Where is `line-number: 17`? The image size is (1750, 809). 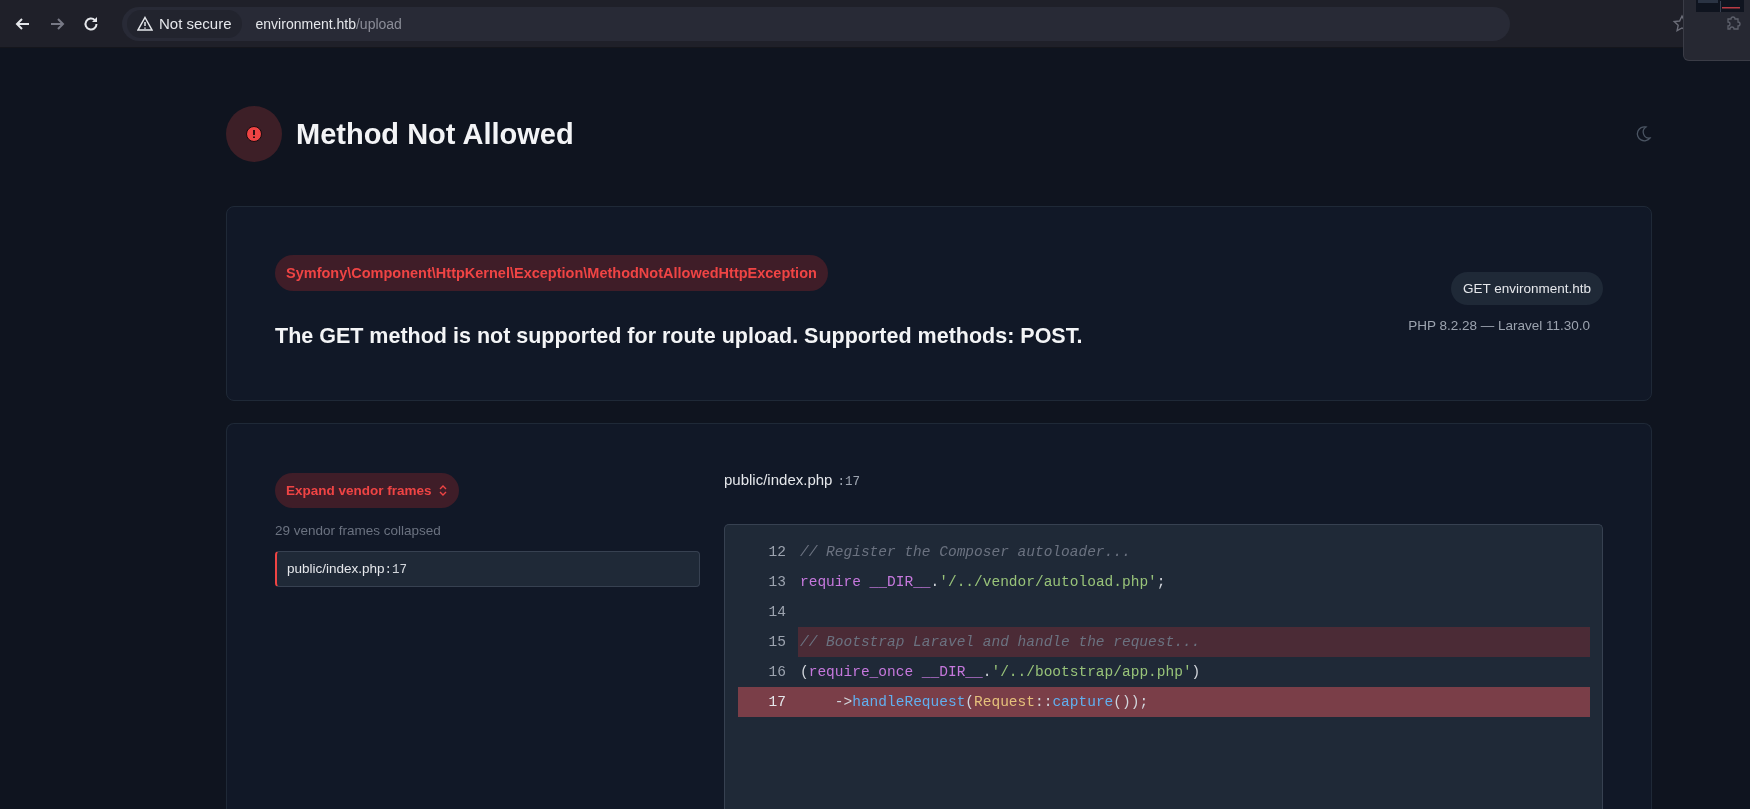 line-number: 17 is located at coordinates (769, 702).